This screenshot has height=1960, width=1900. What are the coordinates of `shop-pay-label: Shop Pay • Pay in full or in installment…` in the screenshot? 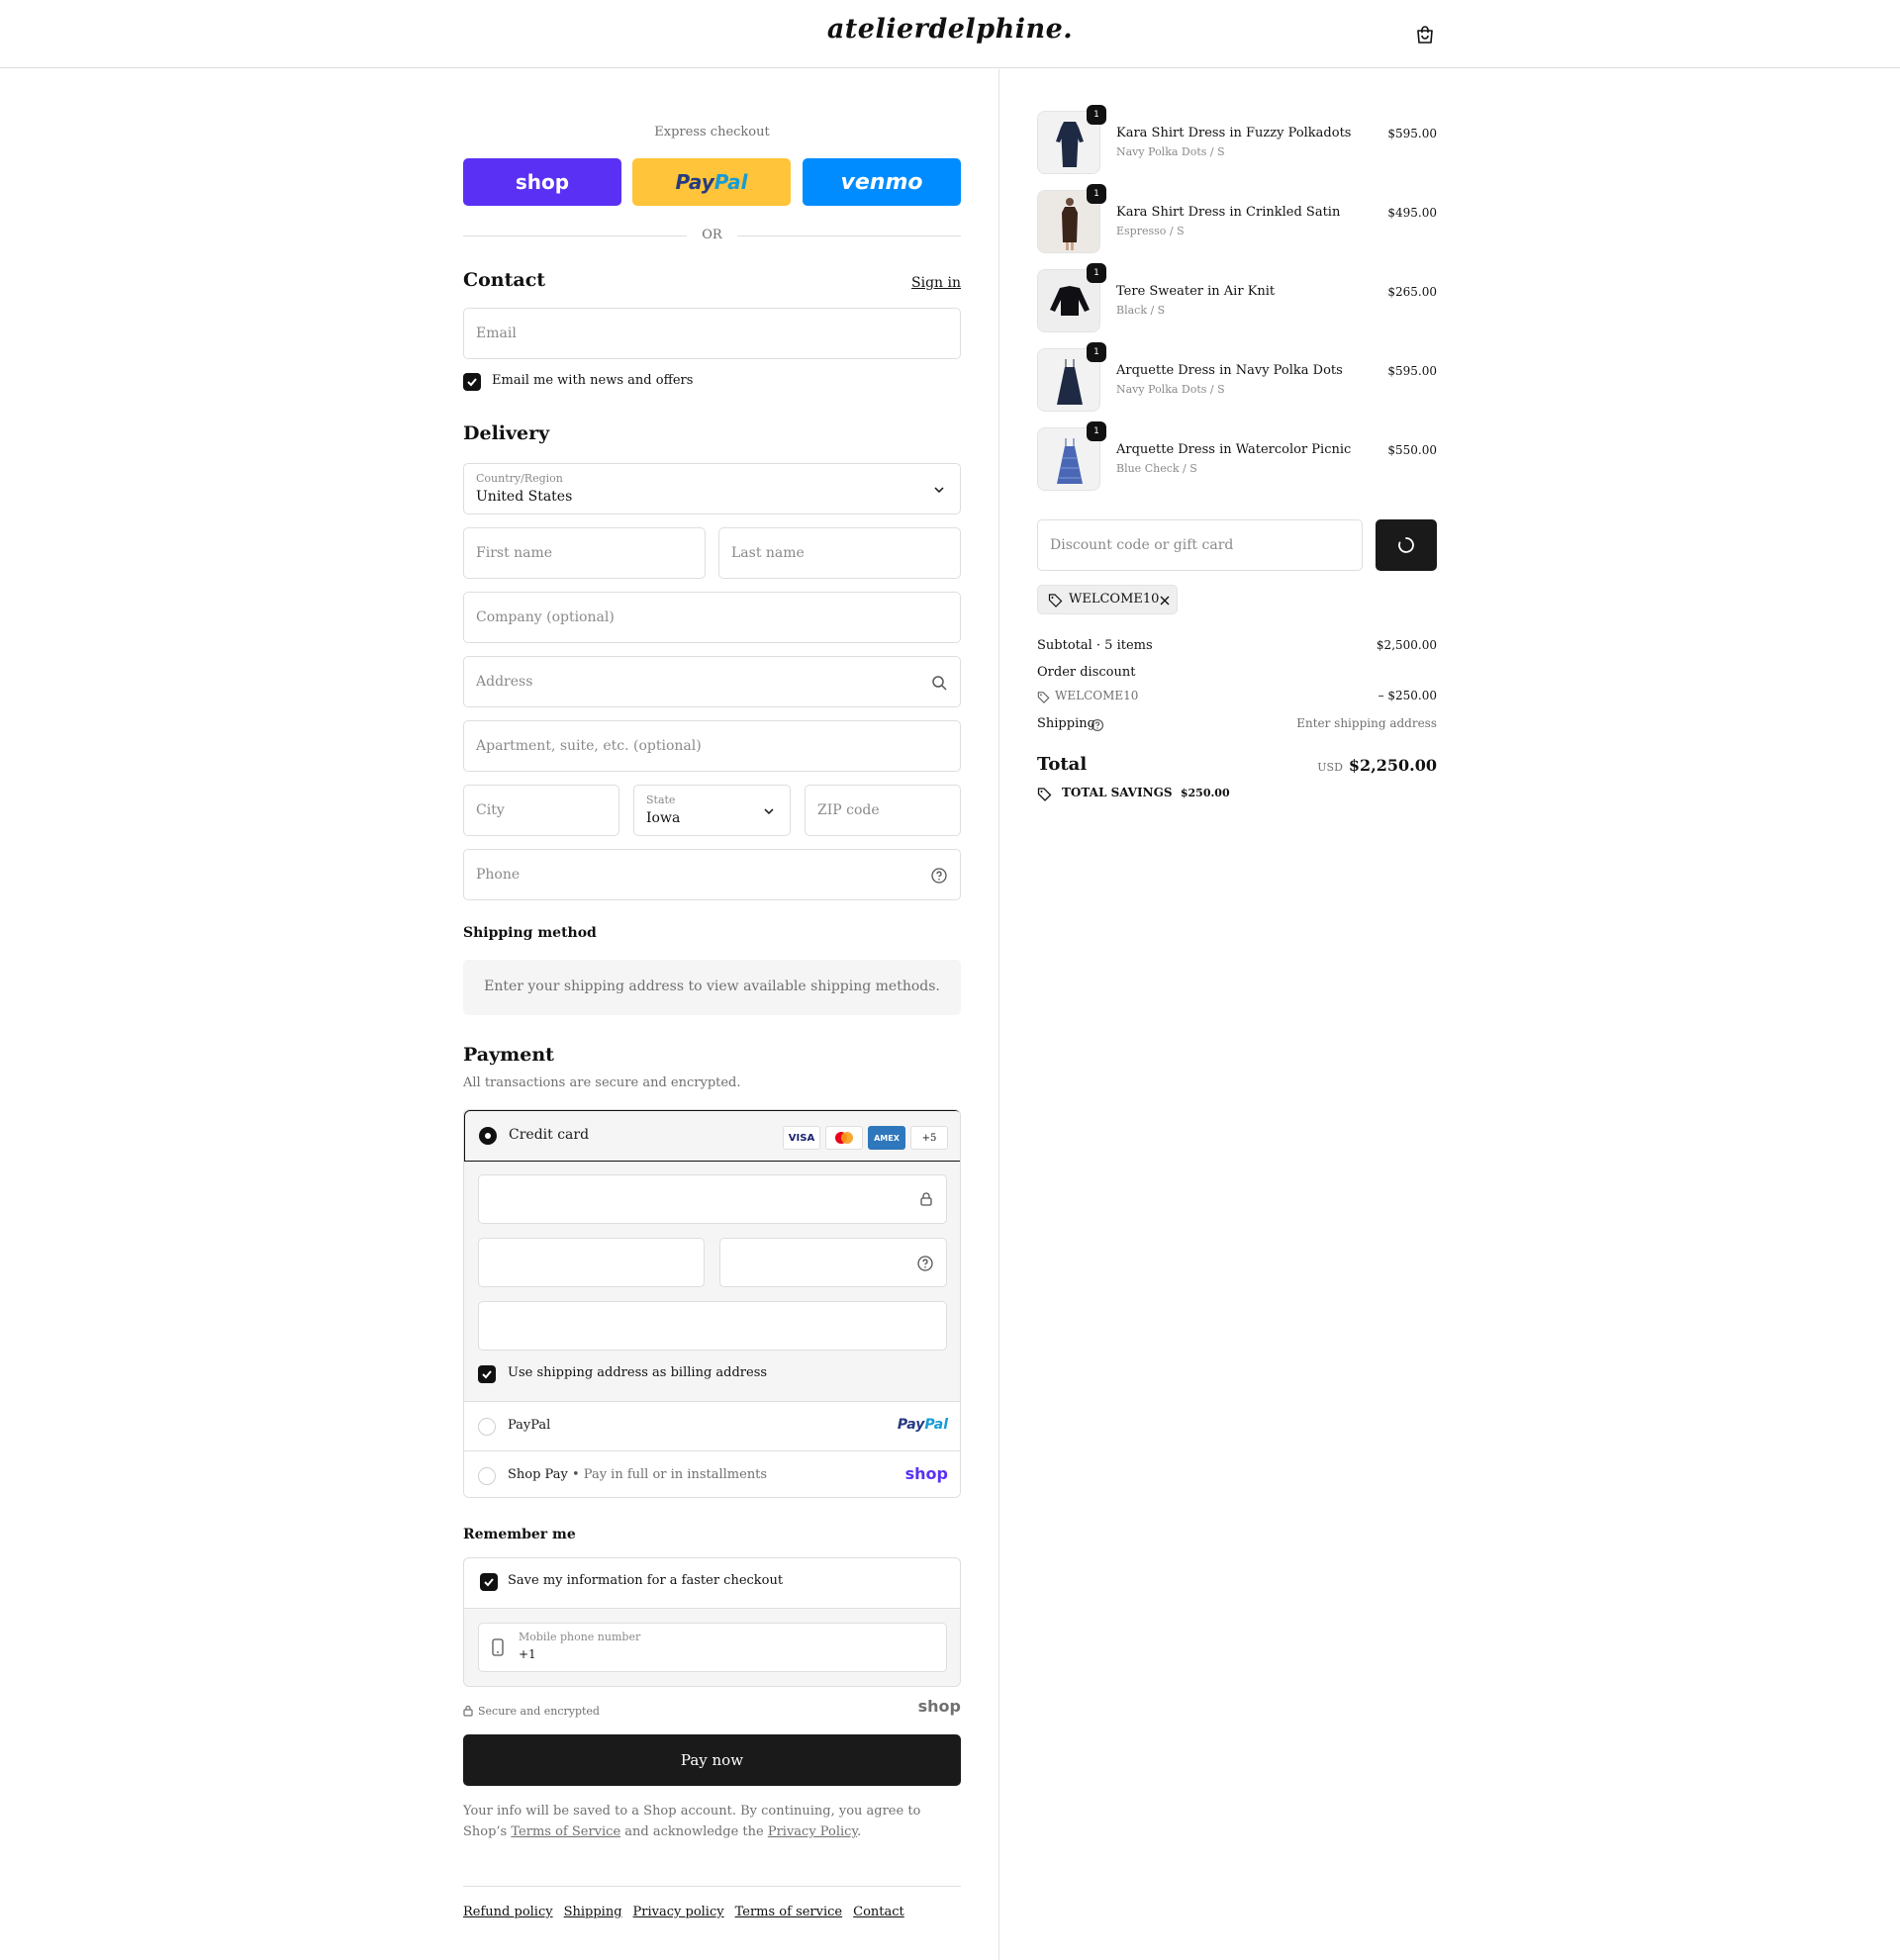 It's located at (638, 1474).